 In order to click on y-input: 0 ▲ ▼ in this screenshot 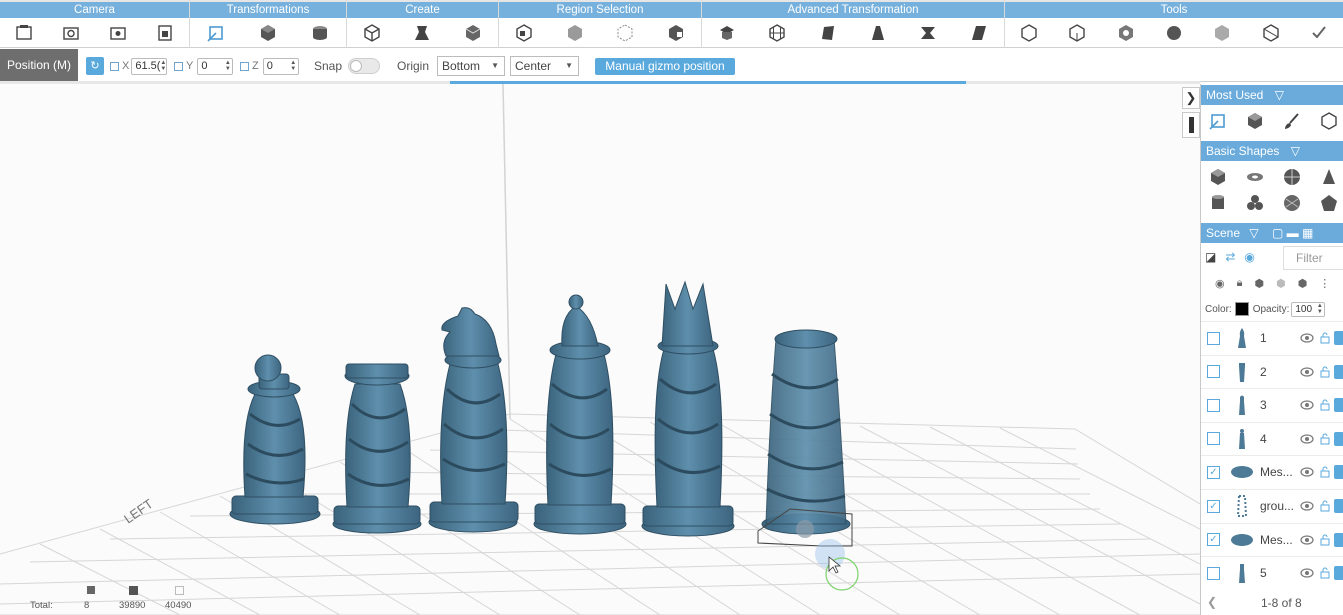, I will do `click(215, 66)`.